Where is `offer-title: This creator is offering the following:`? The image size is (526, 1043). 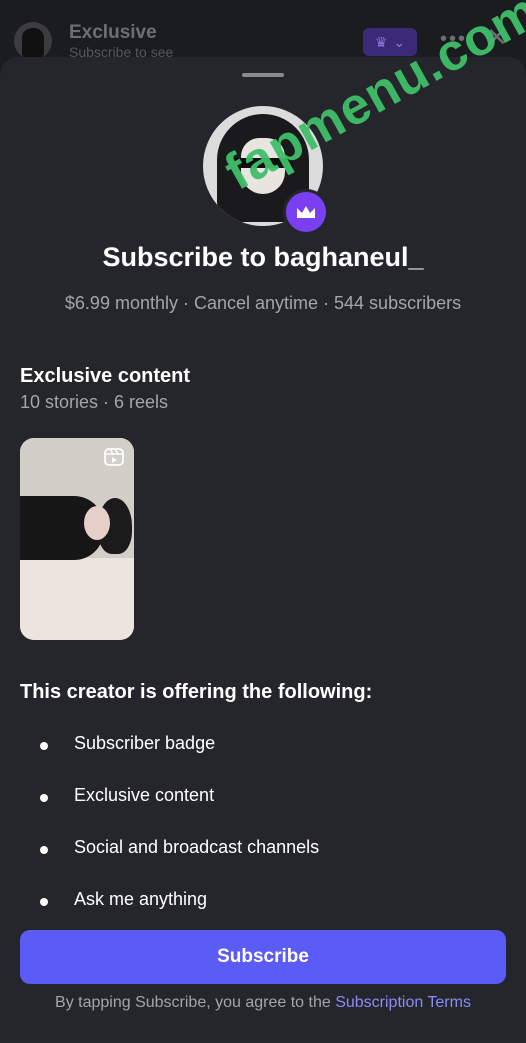
offer-title: This creator is offering the following: is located at coordinates (196, 692).